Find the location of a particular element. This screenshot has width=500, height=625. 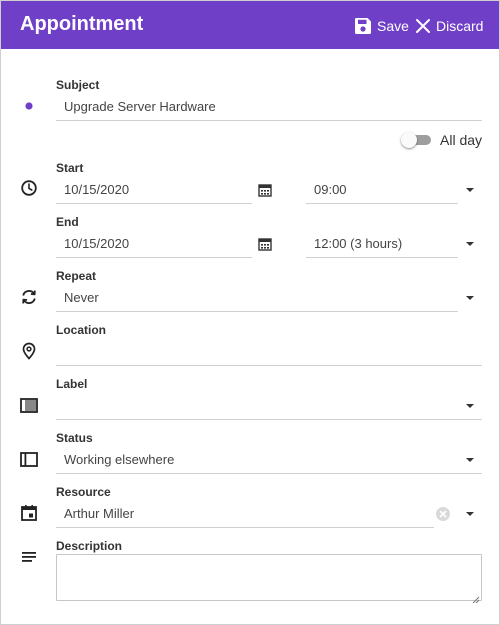

dialog-header: Appointment Save Discard is located at coordinates (250, 25).